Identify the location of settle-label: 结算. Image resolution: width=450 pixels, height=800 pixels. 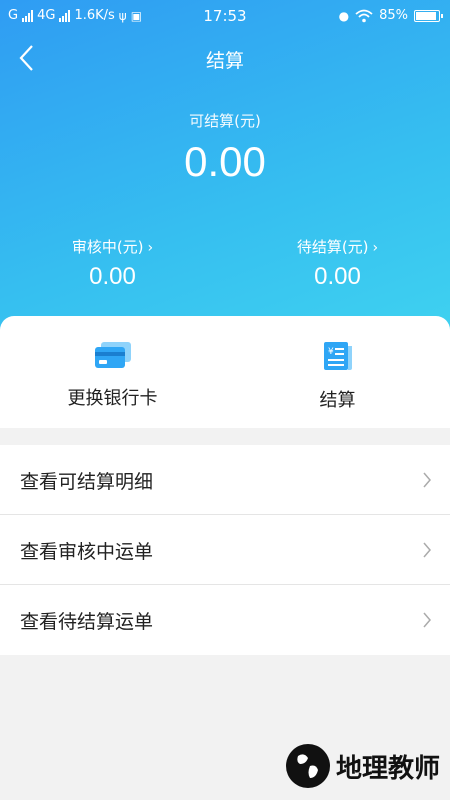
(337, 400).